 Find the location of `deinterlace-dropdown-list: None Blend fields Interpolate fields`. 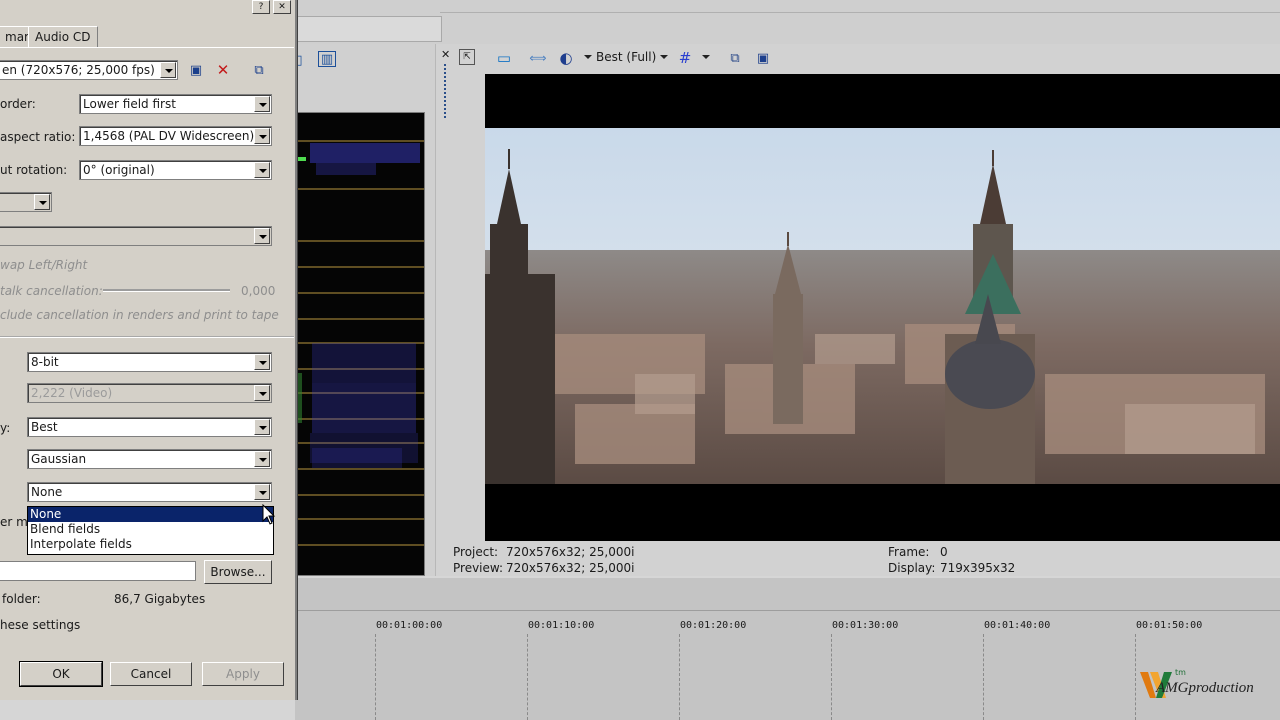

deinterlace-dropdown-list: None Blend fields Interpolate fields is located at coordinates (150, 530).